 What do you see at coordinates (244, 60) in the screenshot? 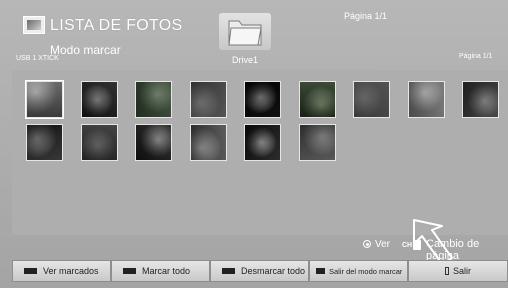
I see `drive-label: Drive1` at bounding box center [244, 60].